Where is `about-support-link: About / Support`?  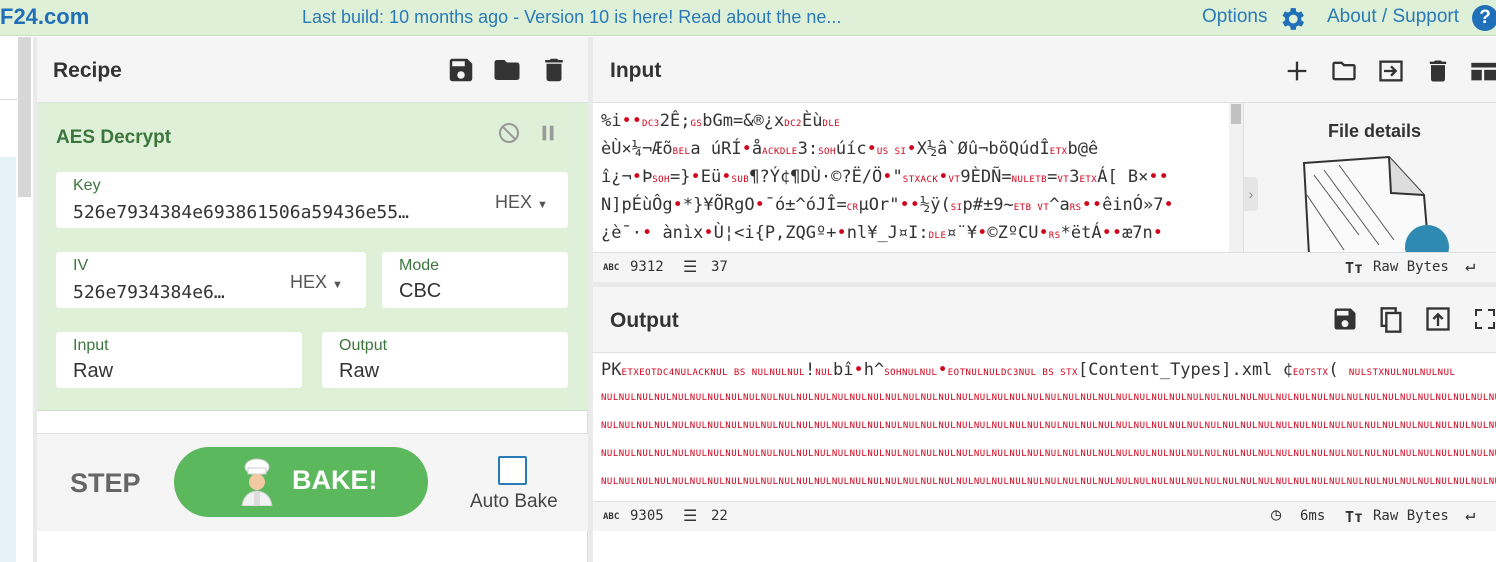 about-support-link: About / Support is located at coordinates (1393, 17).